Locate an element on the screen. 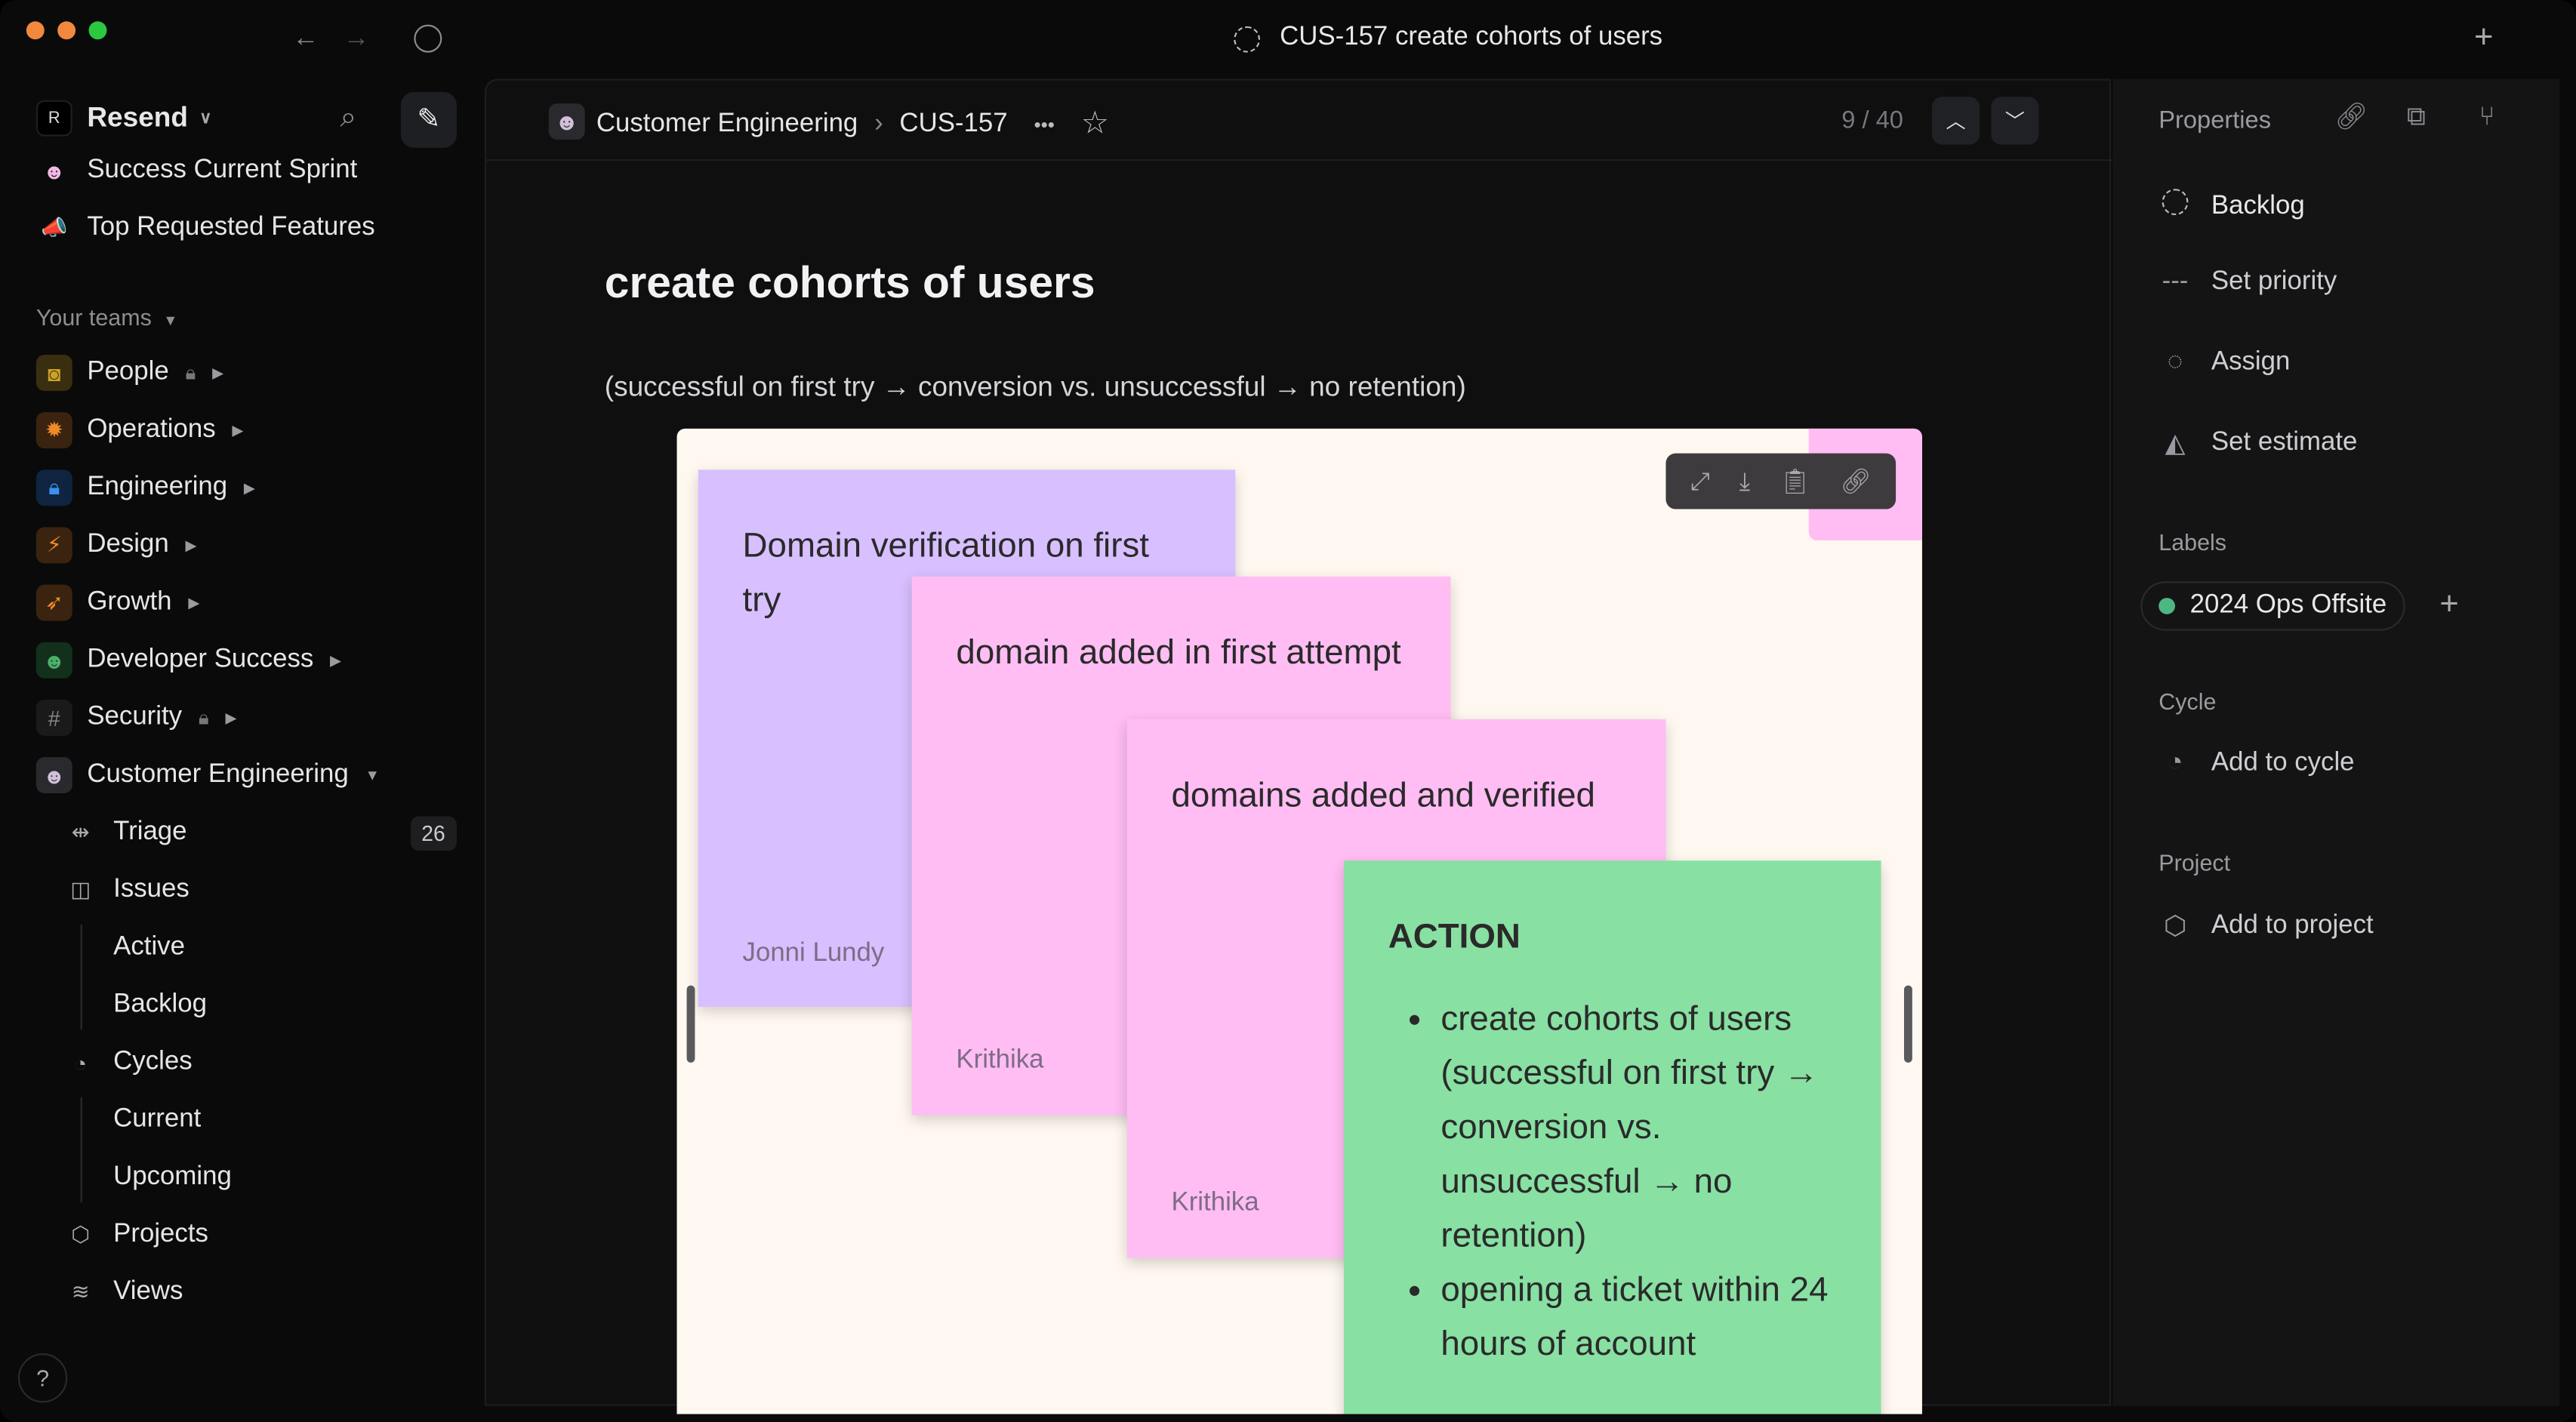 This screenshot has height=1422, width=2576. team-label: Engineering is located at coordinates (157, 486).